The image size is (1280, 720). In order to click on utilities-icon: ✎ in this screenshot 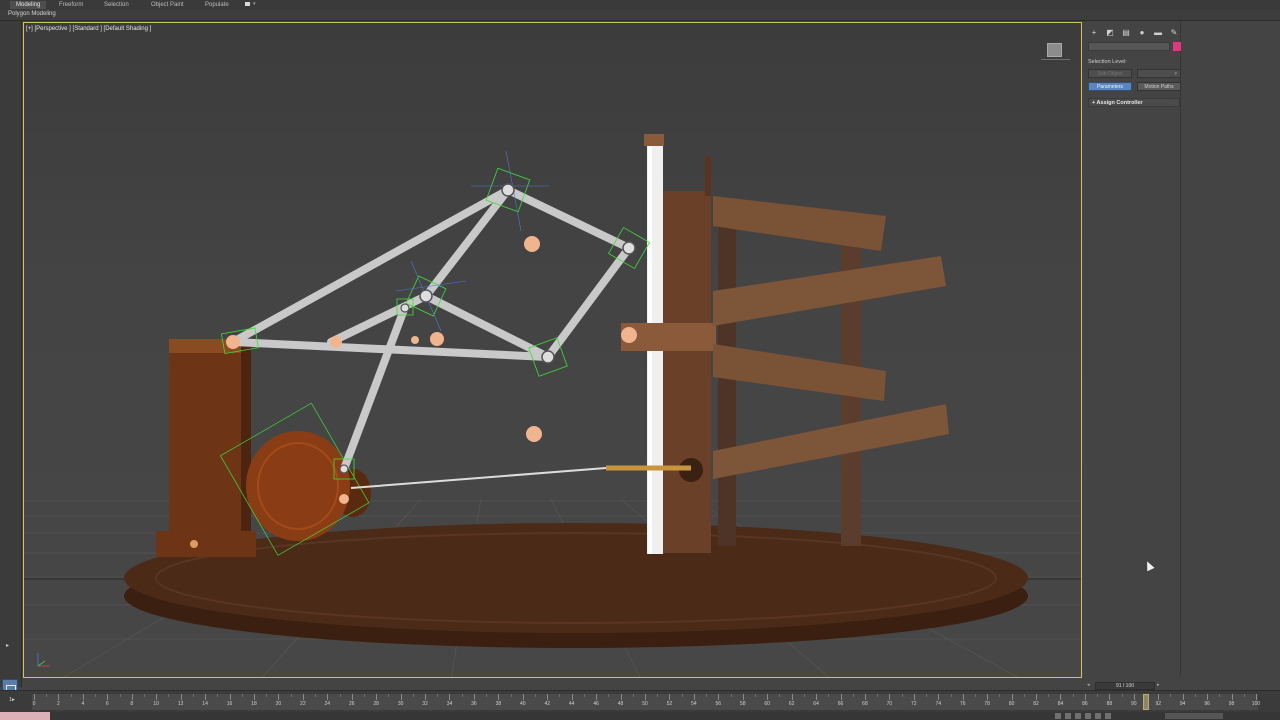, I will do `click(1174, 33)`.